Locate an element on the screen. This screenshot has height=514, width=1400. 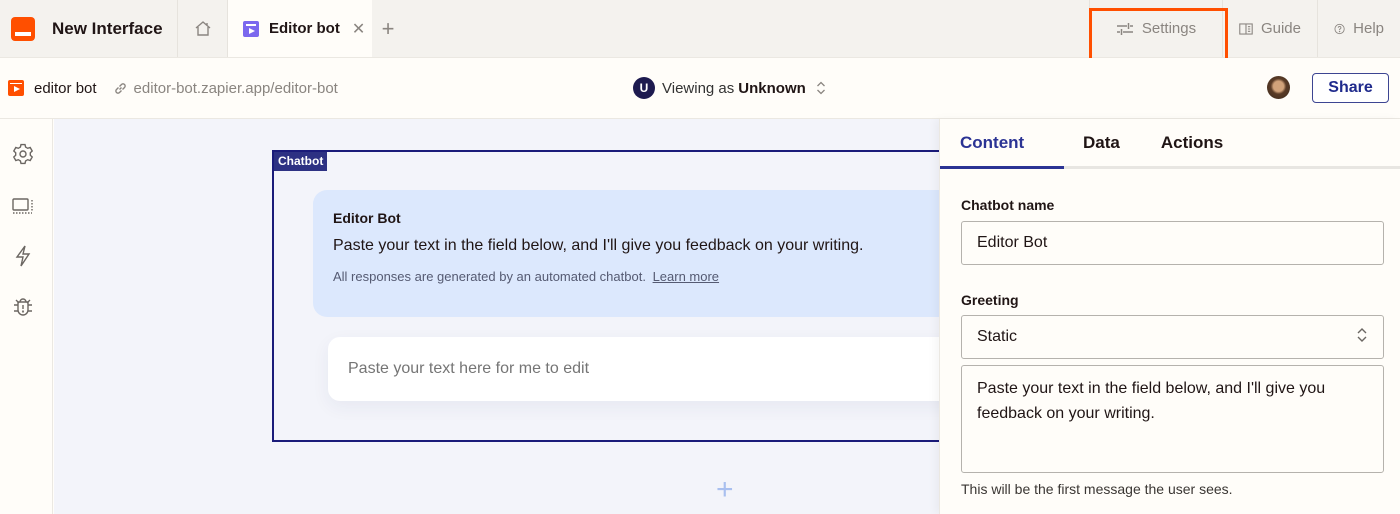
link-icon is located at coordinates (120, 88).